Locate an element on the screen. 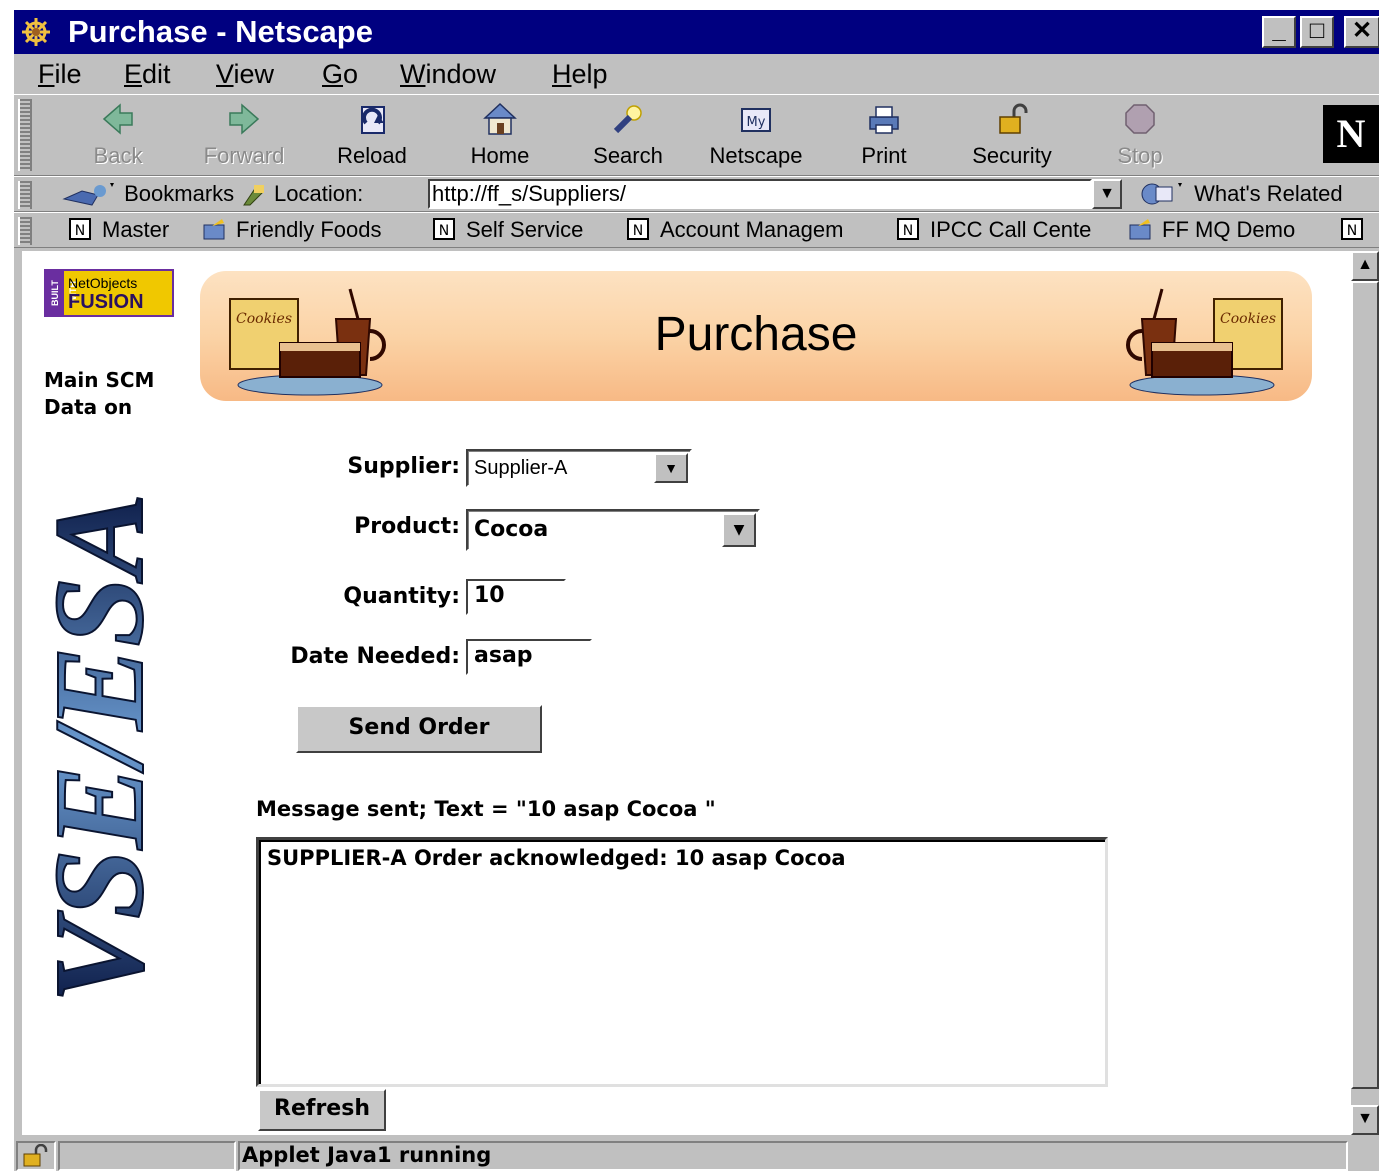 This screenshot has height=1171, width=1379. menu-help: Help is located at coordinates (580, 74).